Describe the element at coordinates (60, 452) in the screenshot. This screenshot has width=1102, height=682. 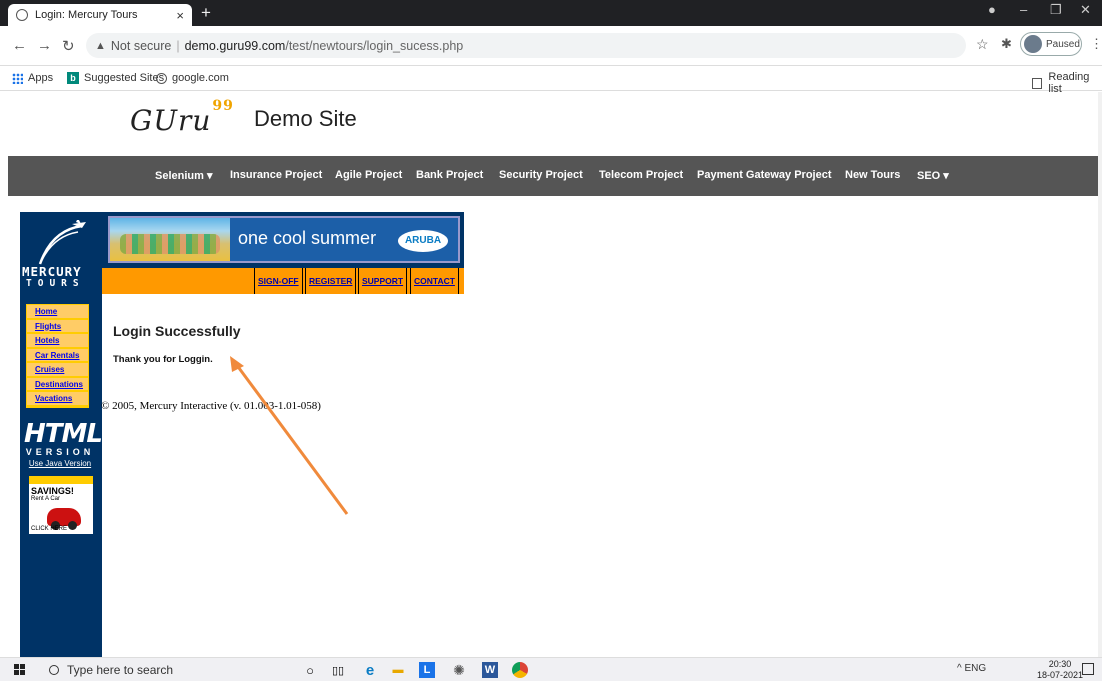
I see `version-text: VERSION` at that location.